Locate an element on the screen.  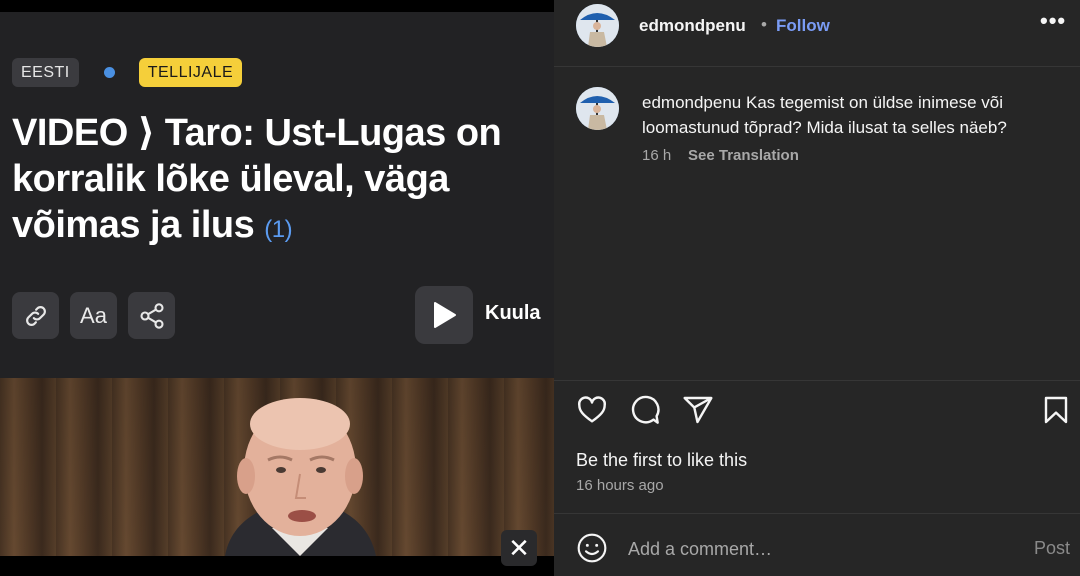
link-icon is located at coordinates (35, 315).